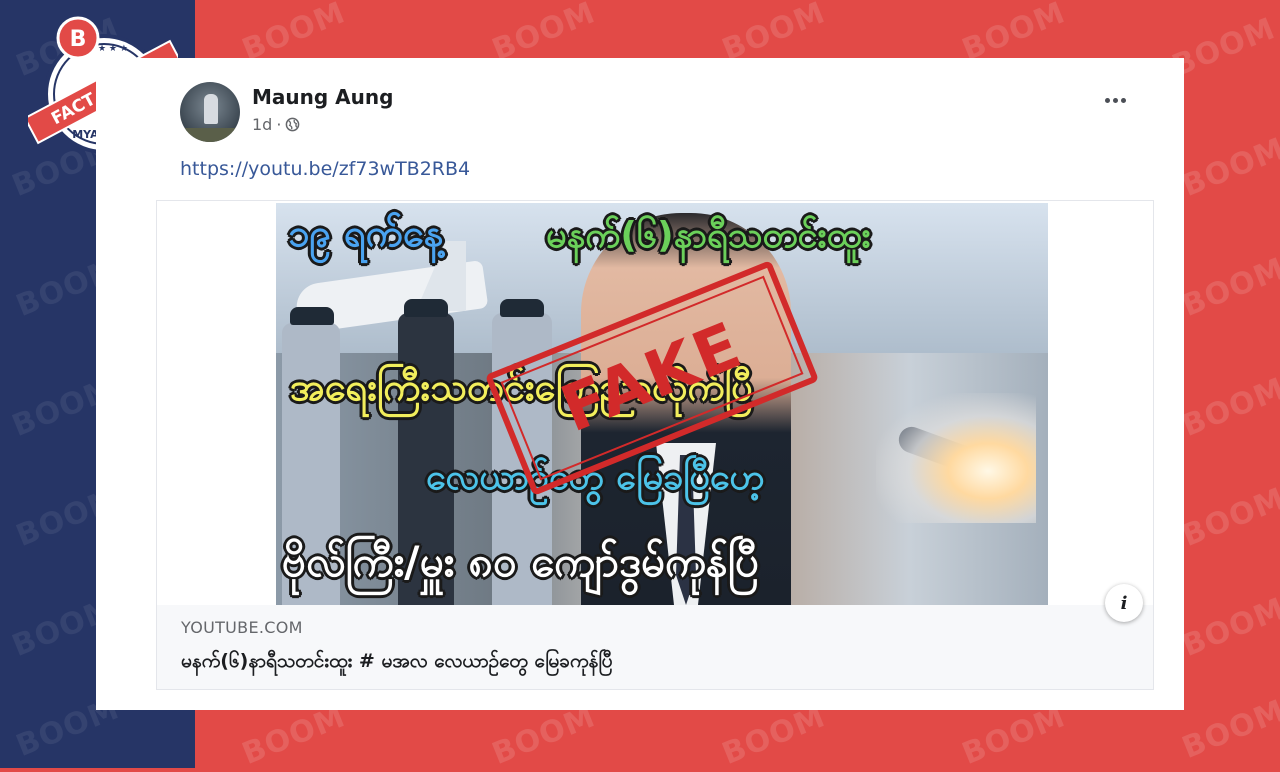  Describe the element at coordinates (325, 169) in the screenshot. I see `post-link: https://youtu.be/zf73wTB2RB4` at that location.